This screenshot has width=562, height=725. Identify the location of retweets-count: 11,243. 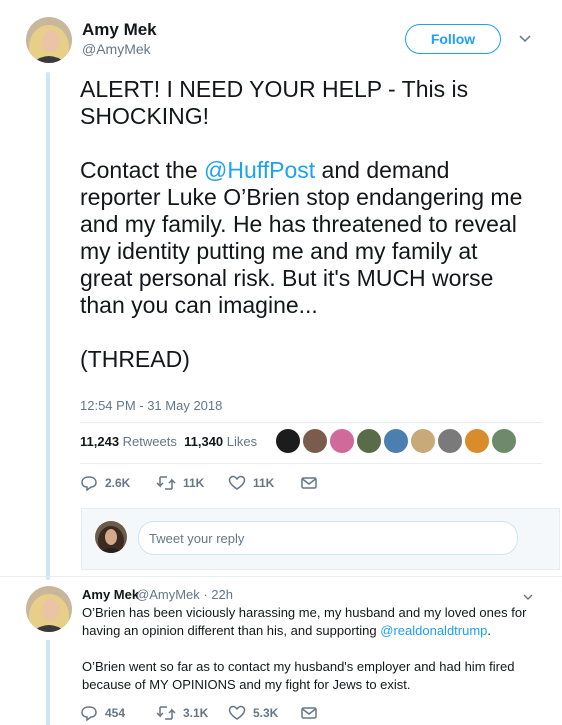
(99, 441).